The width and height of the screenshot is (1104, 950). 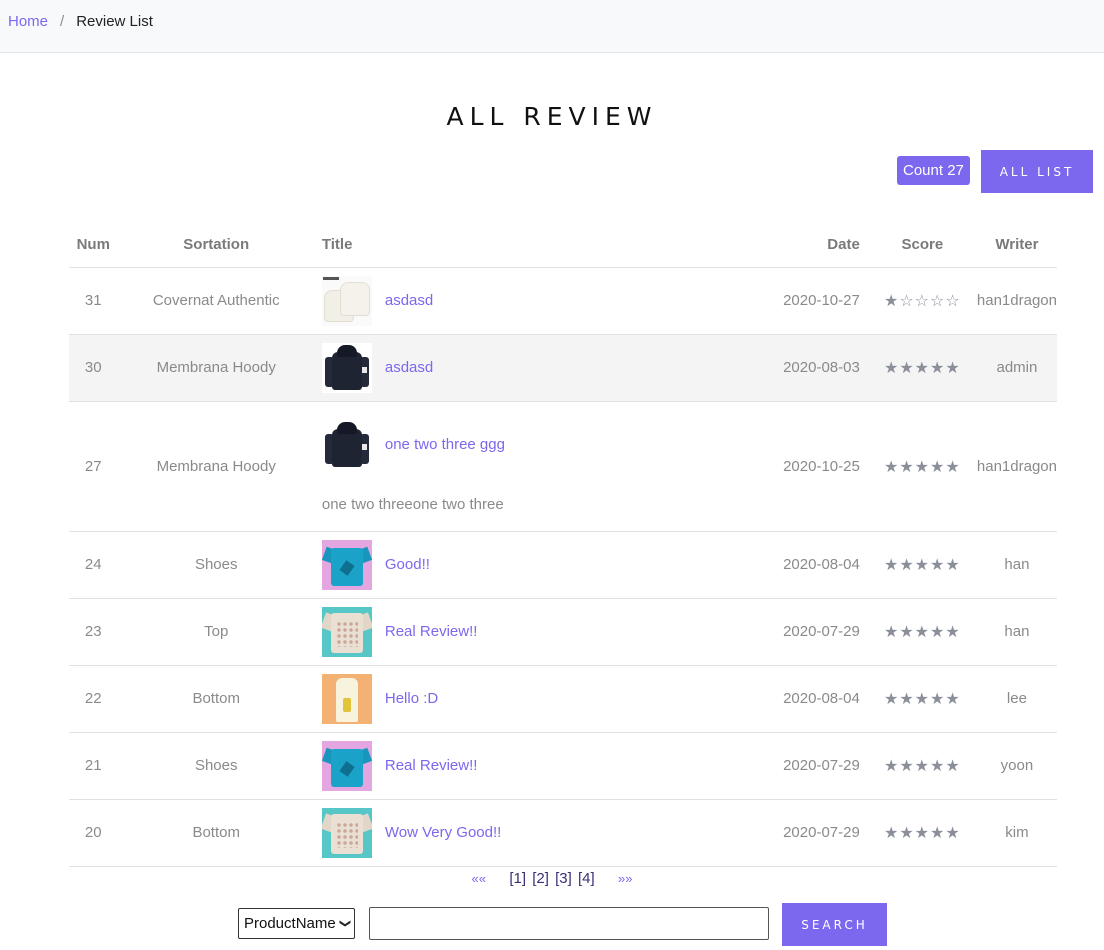 I want to click on white-jacket-thumb, so click(x=346, y=300).